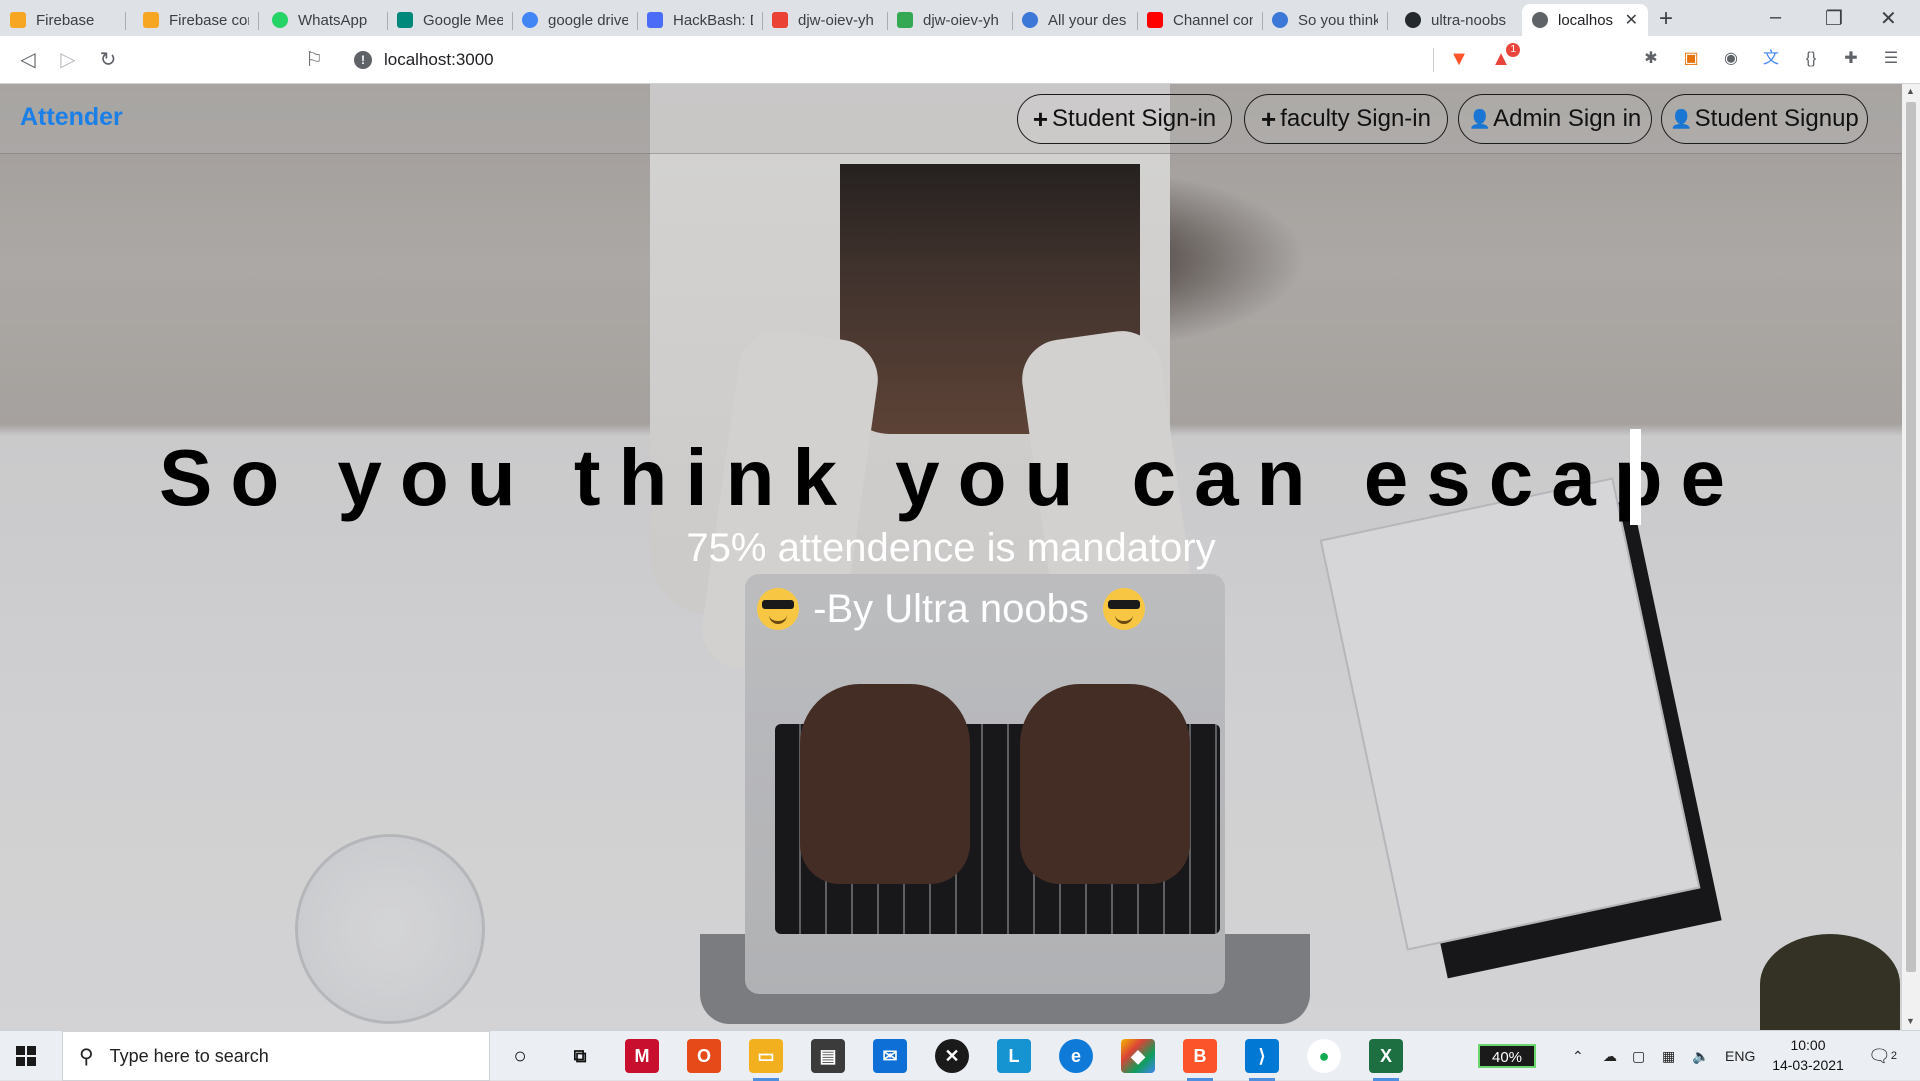  I want to click on search-placeholder: Type here to search, so click(189, 1055).